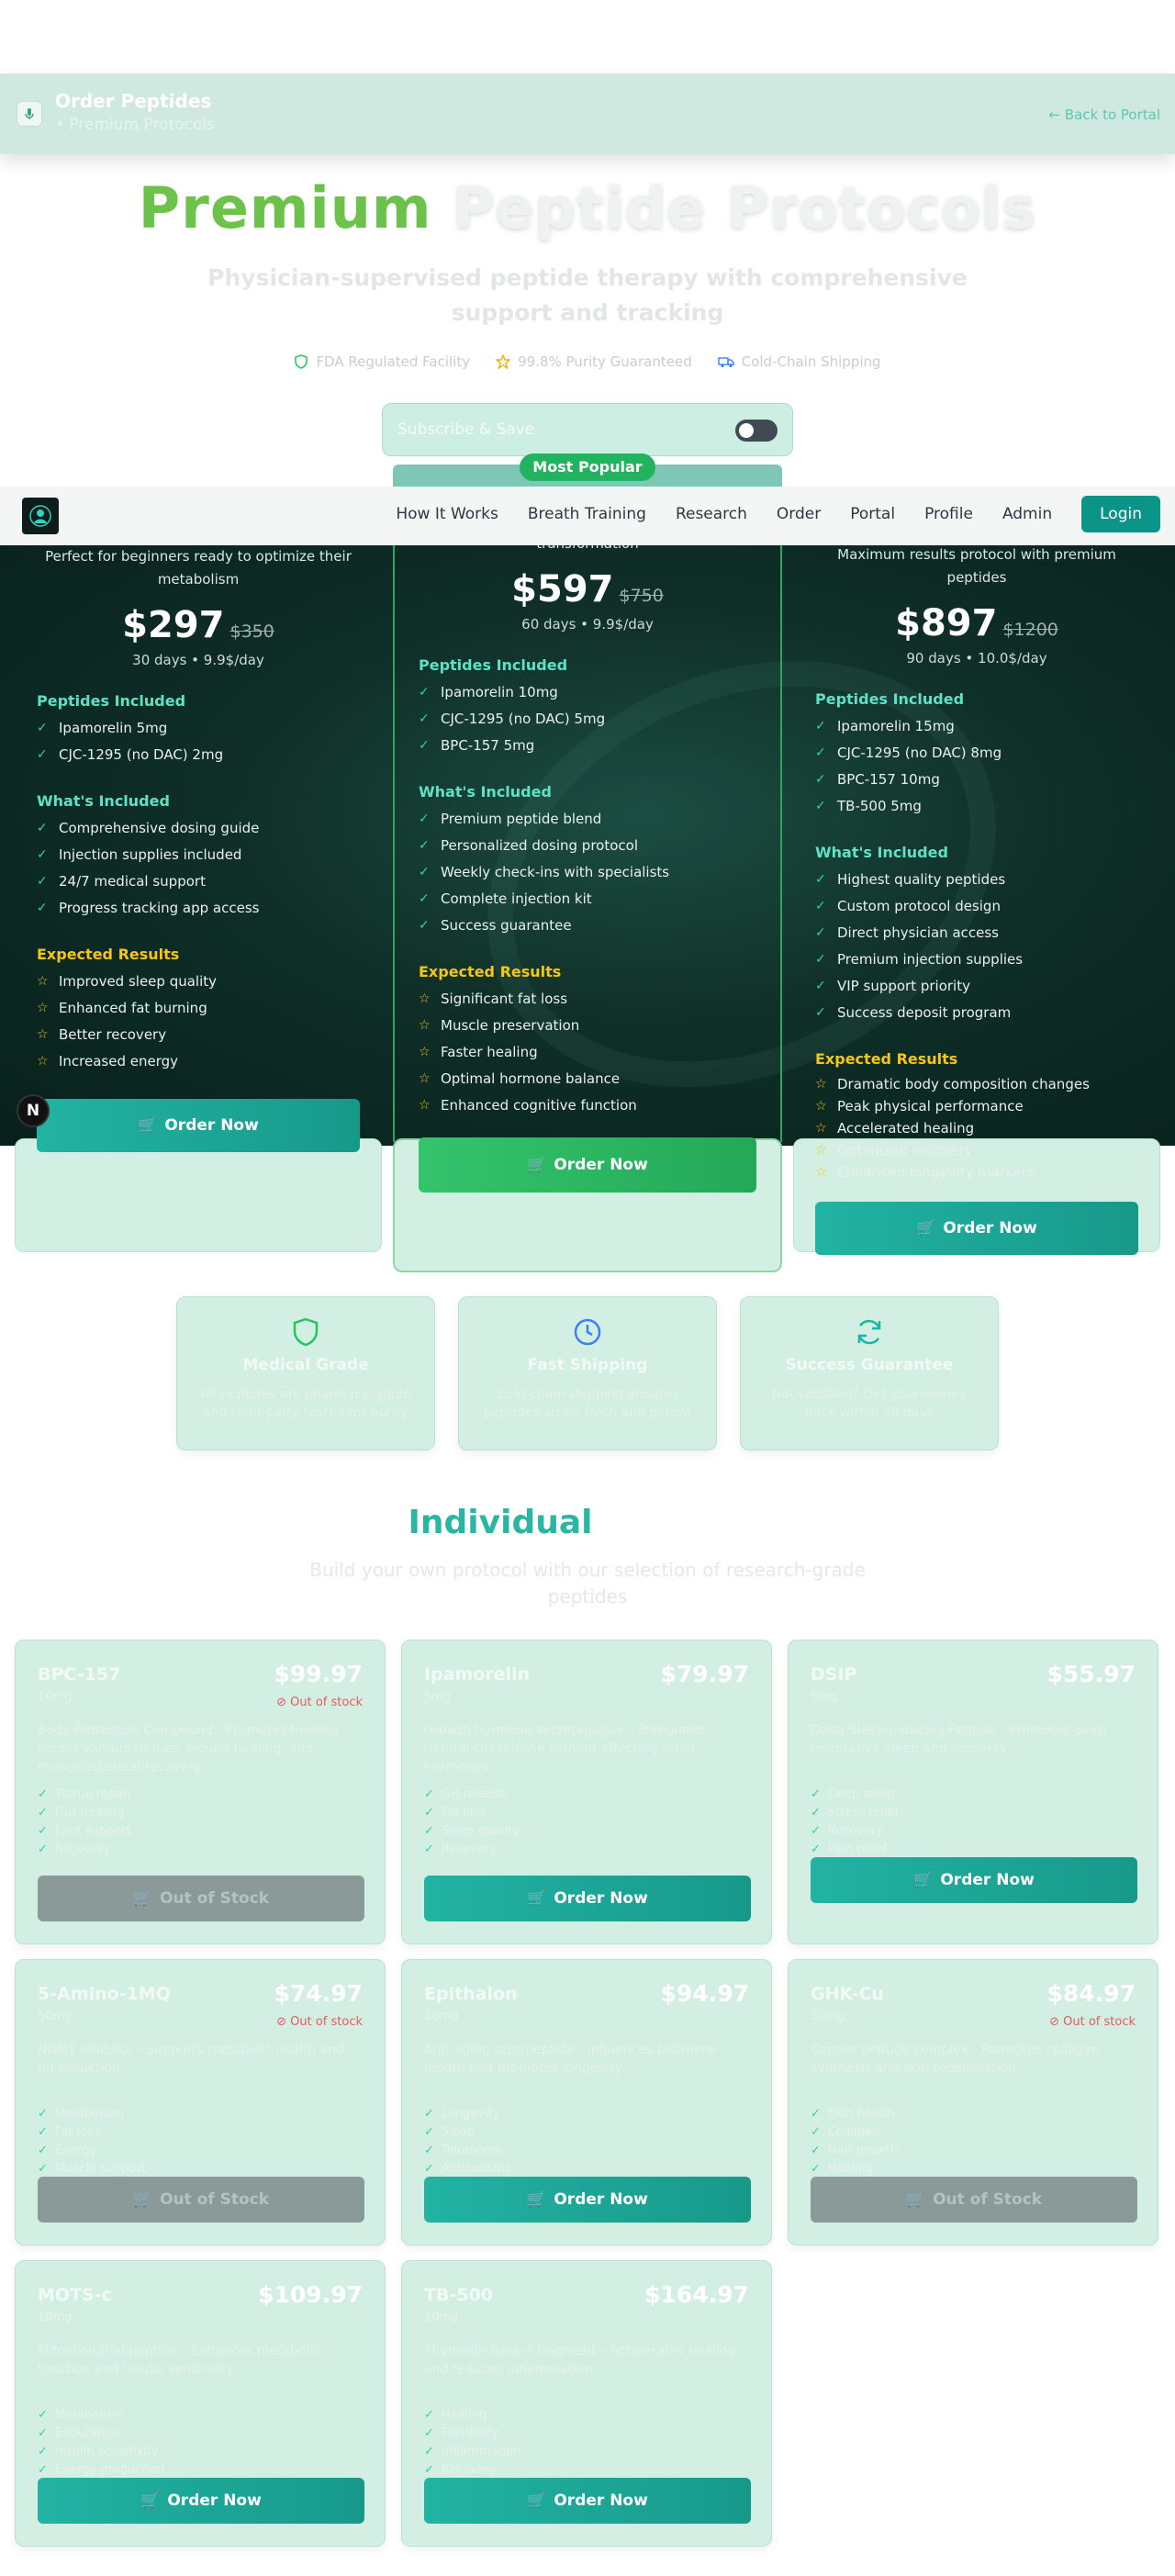 The height and width of the screenshot is (2576, 1175). I want to click on nav-breath-training: Breath Training, so click(587, 514).